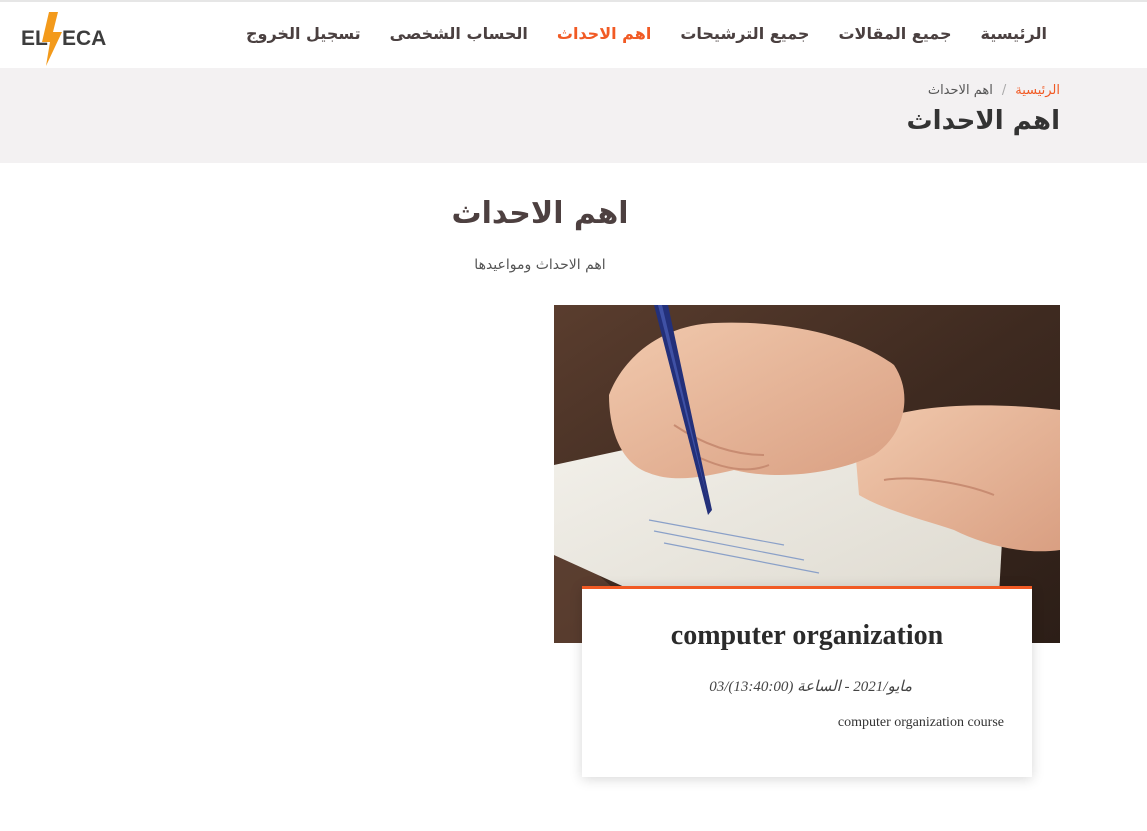 Image resolution: width=1147 pixels, height=831 pixels. Describe the element at coordinates (920, 722) in the screenshot. I see `event-description: computer organization course` at that location.